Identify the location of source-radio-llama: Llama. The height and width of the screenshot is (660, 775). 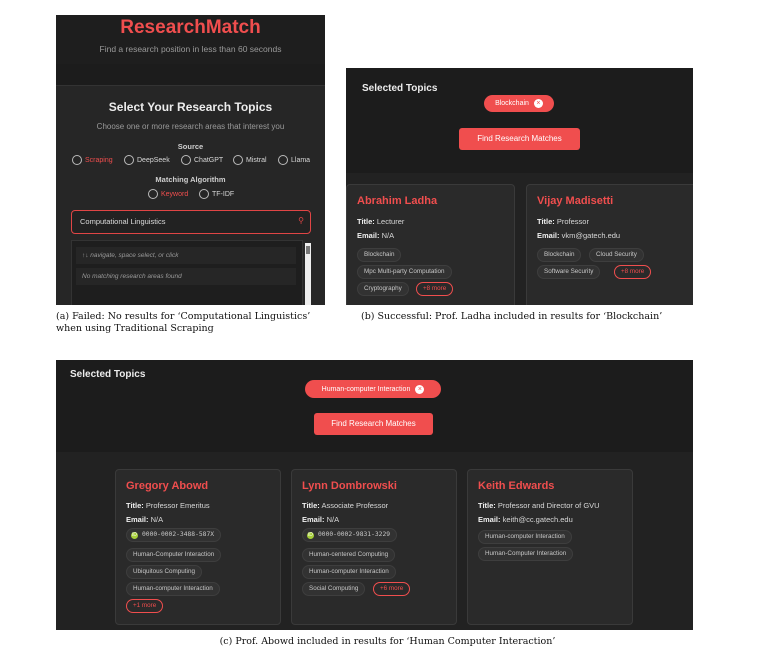
(294, 160).